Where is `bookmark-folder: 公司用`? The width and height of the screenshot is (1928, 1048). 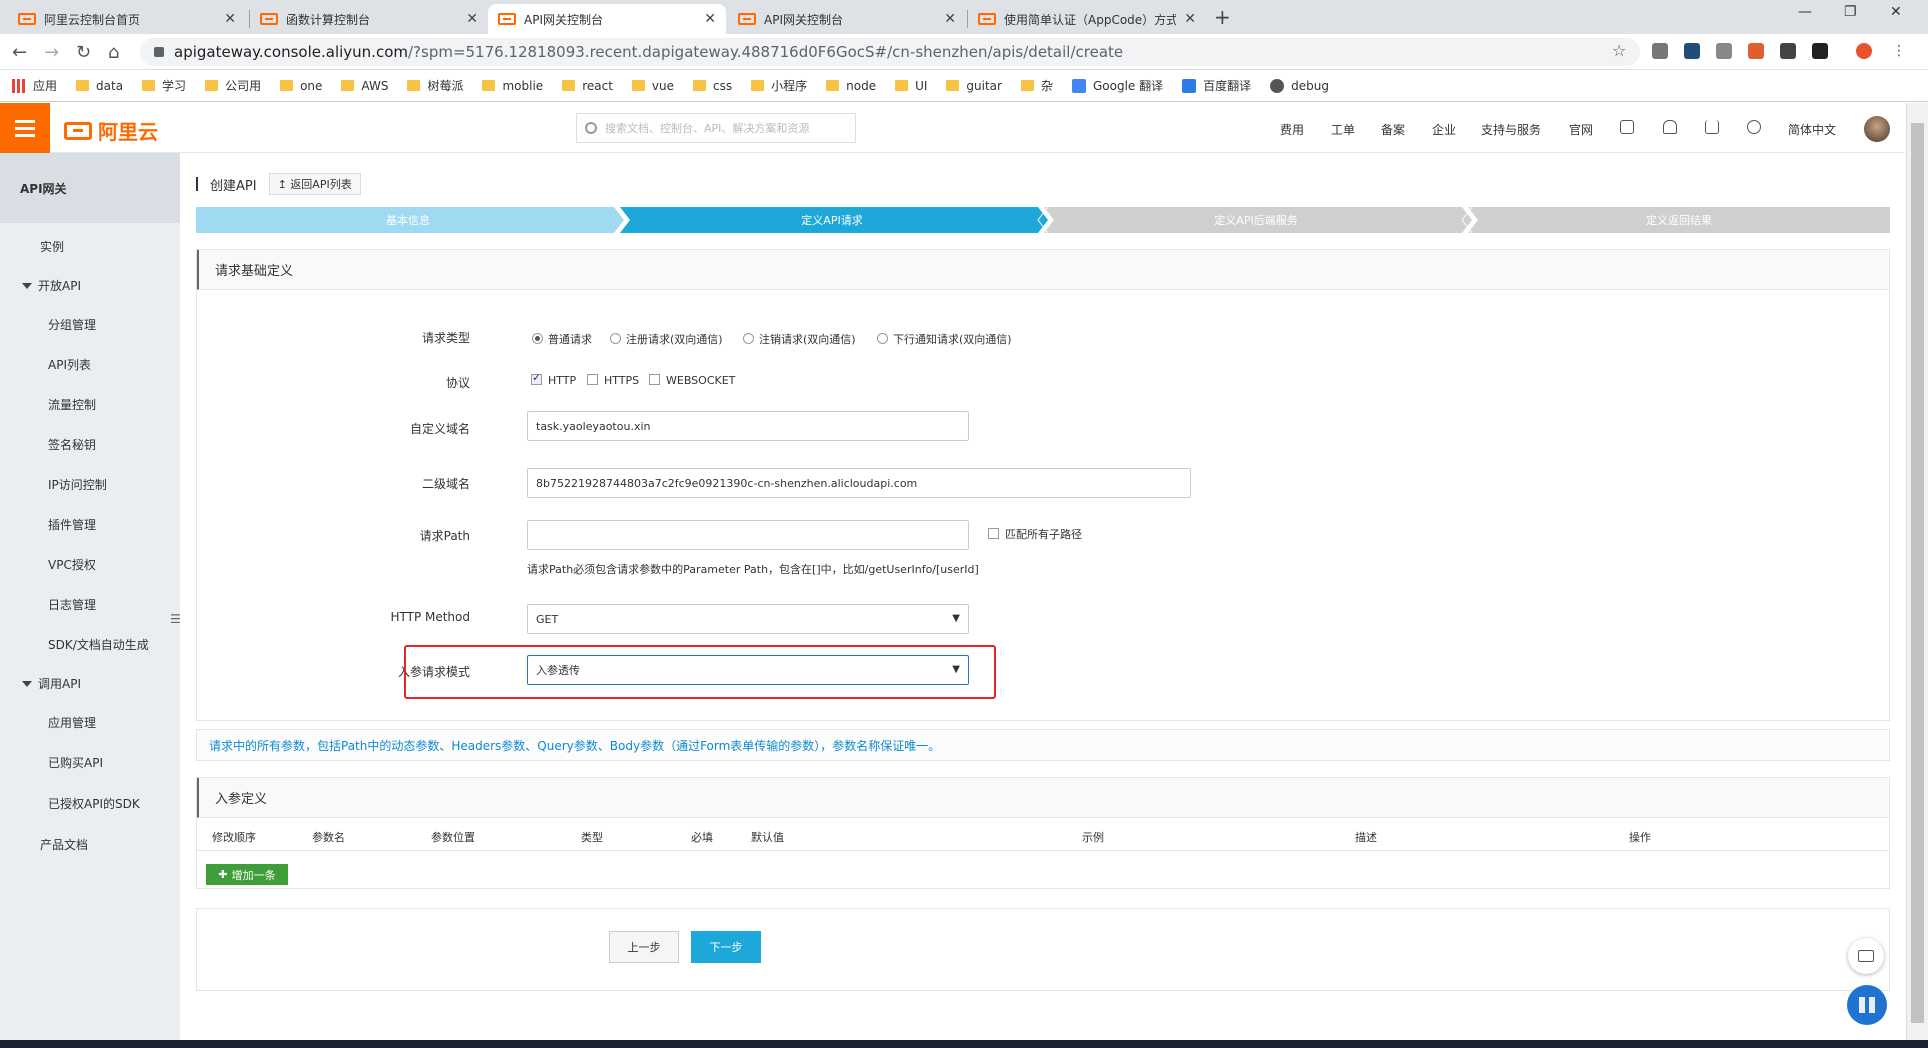
bookmark-folder: 公司用 is located at coordinates (233, 85).